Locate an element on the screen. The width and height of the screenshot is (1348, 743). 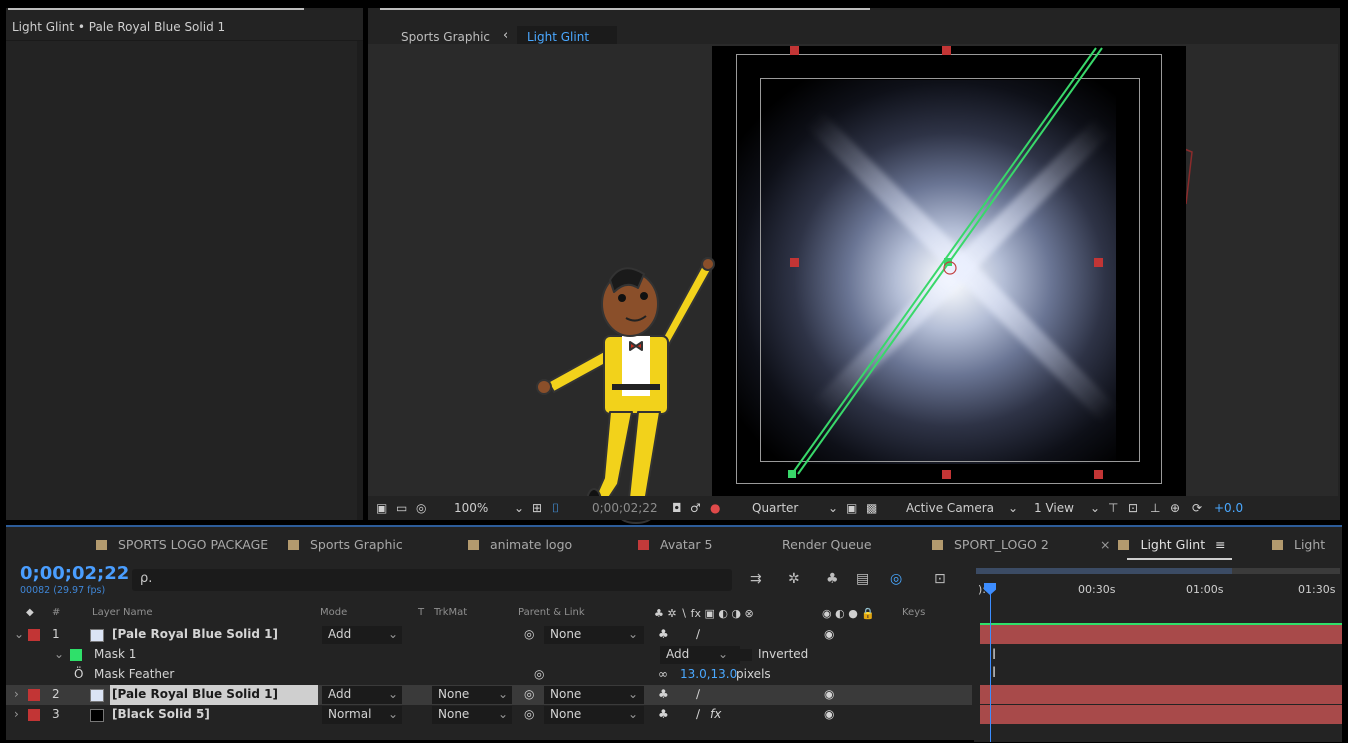
layer-panel-title: Light Glint • Pale Royal Blue Solid 1 is located at coordinates (118, 27).